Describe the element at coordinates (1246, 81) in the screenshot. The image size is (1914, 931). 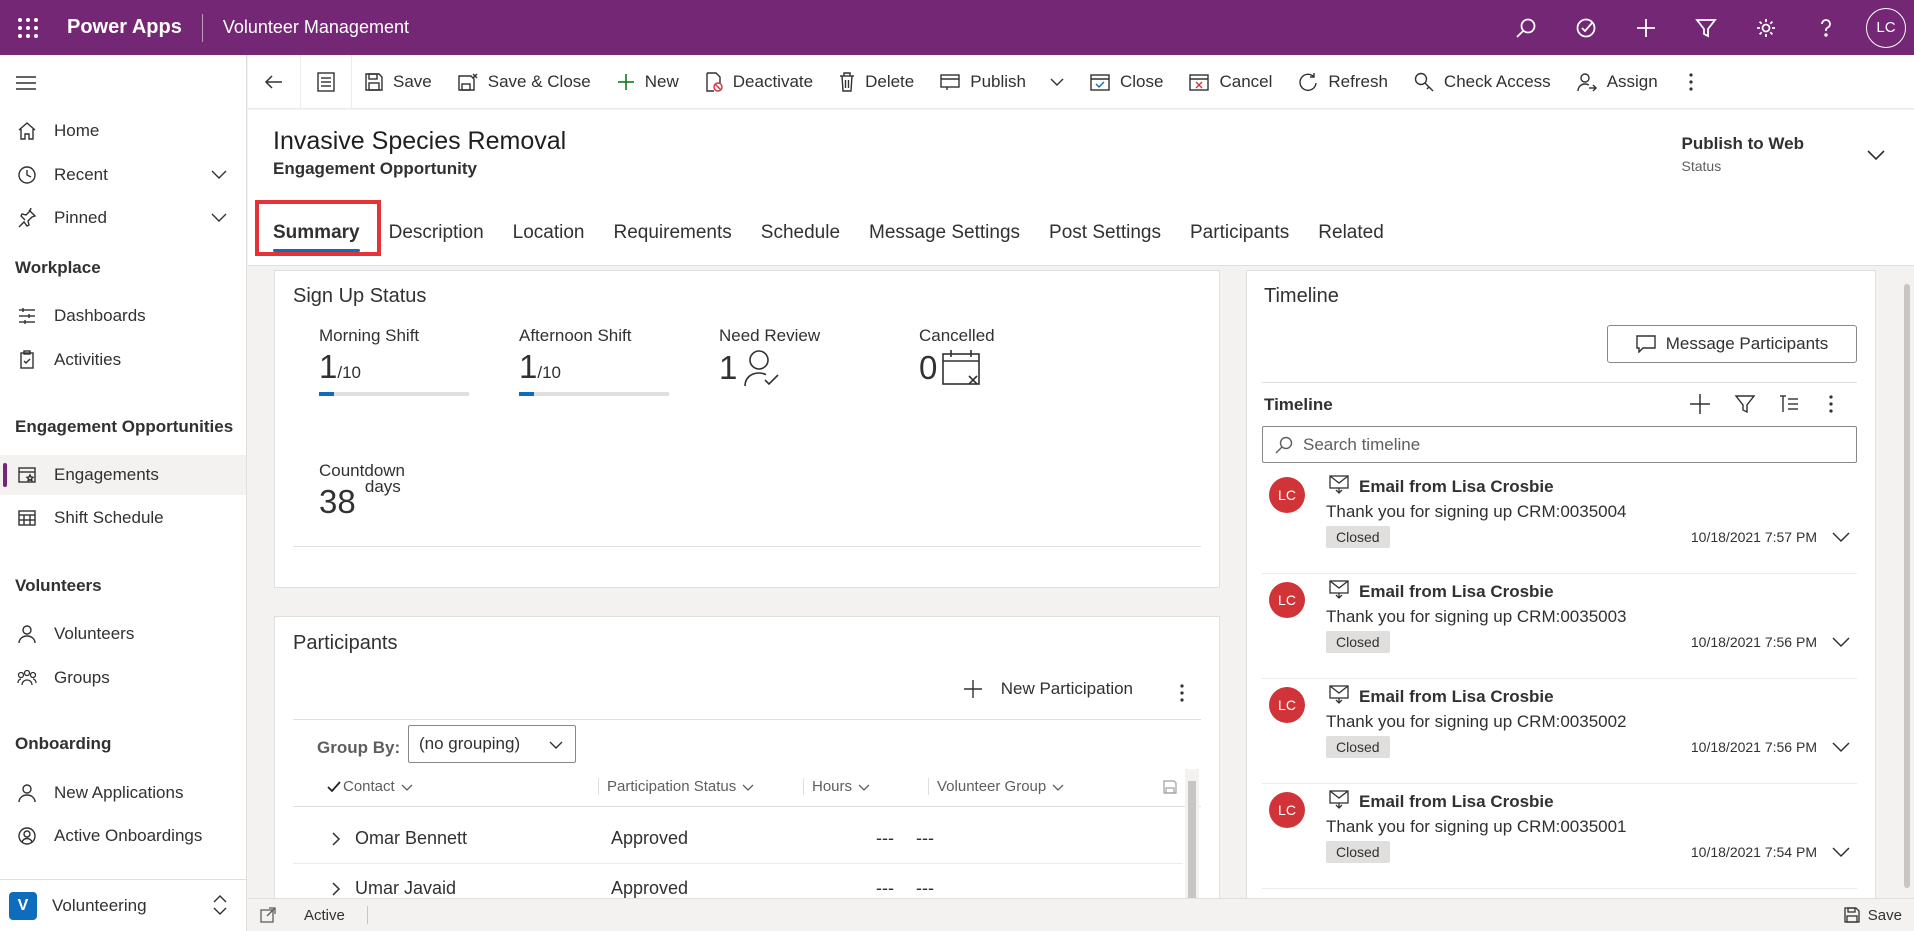
I see `cancel-button-label: Cancel` at that location.